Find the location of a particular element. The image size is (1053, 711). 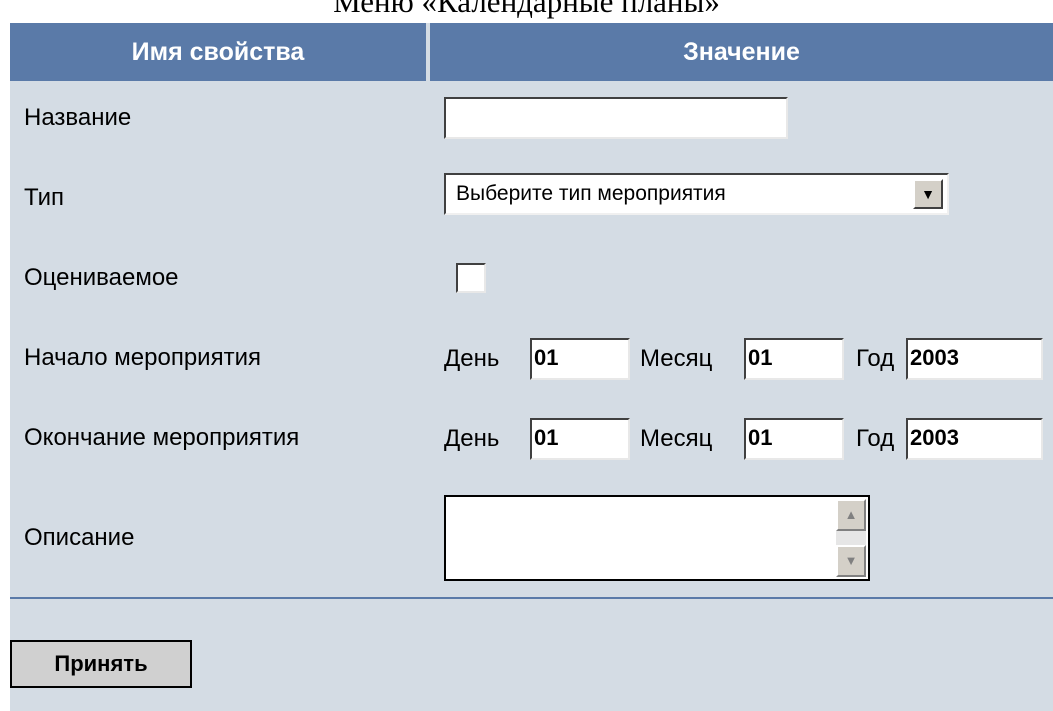

description-label: Описание is located at coordinates (79, 537).